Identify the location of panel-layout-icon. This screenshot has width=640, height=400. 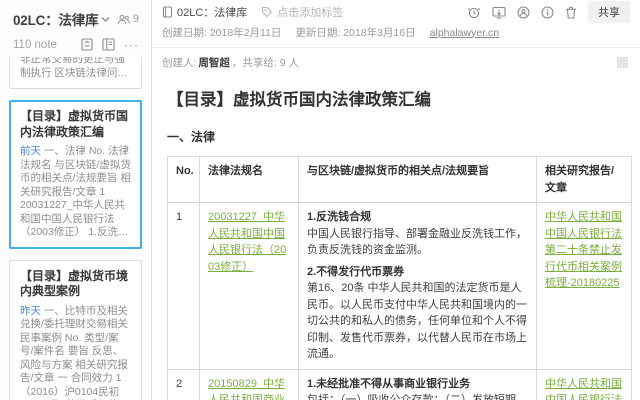
(108, 44).